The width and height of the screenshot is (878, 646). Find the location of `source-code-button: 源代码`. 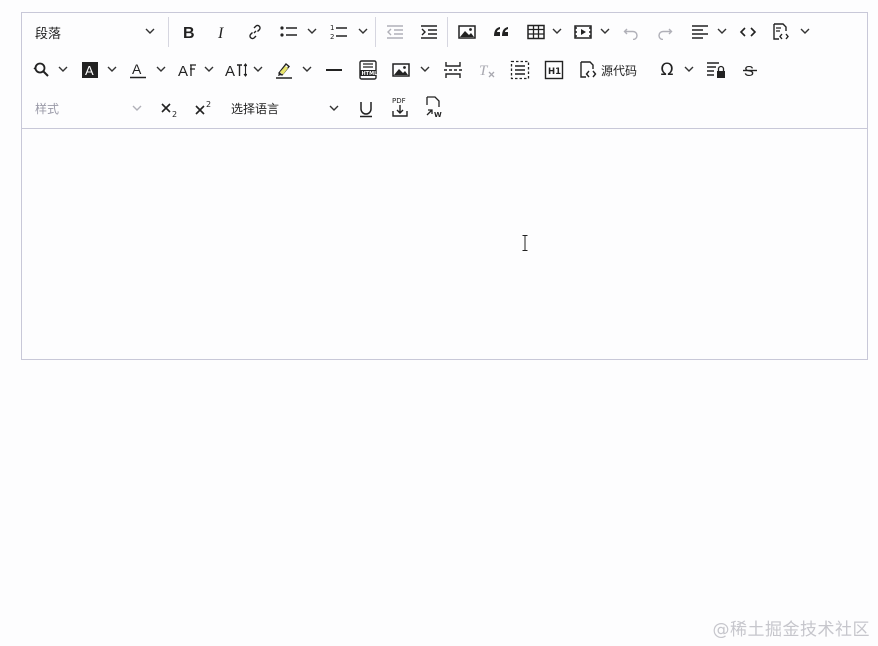

source-code-button: 源代码 is located at coordinates (610, 70).